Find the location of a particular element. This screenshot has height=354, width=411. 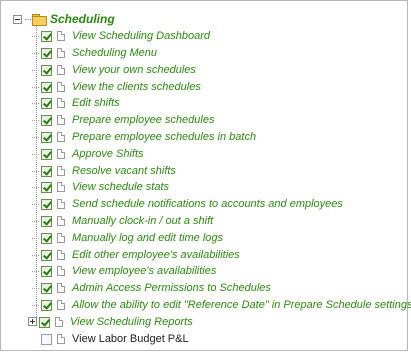

tree-item: Scheduling Menu is located at coordinates (94, 53).